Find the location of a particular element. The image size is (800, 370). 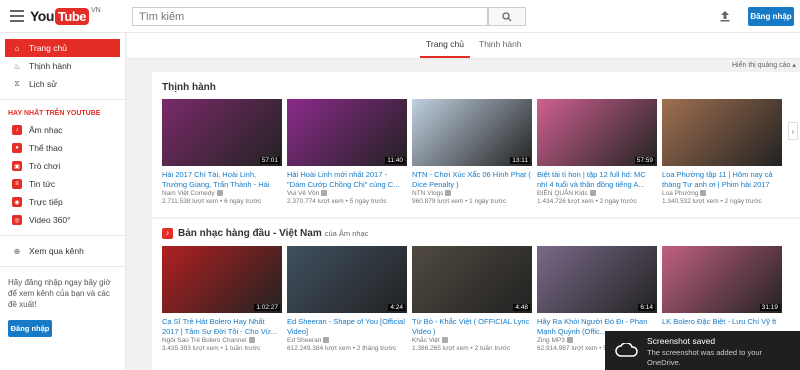

video-channel: Zing MP3 is located at coordinates (551, 340).